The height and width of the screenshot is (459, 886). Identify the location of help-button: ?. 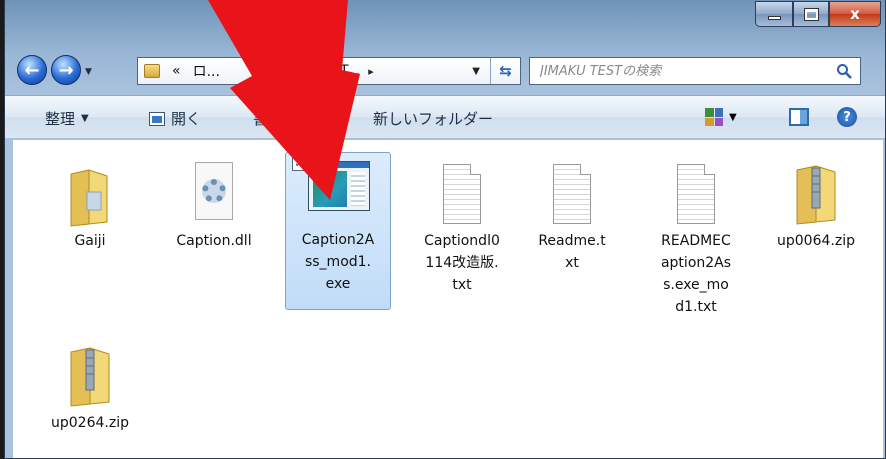
(847, 117).